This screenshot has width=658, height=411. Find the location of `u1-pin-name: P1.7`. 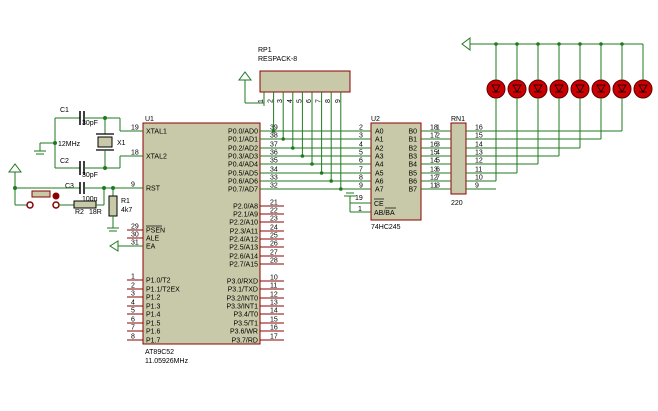

u1-pin-name: P1.7 is located at coordinates (153, 341).